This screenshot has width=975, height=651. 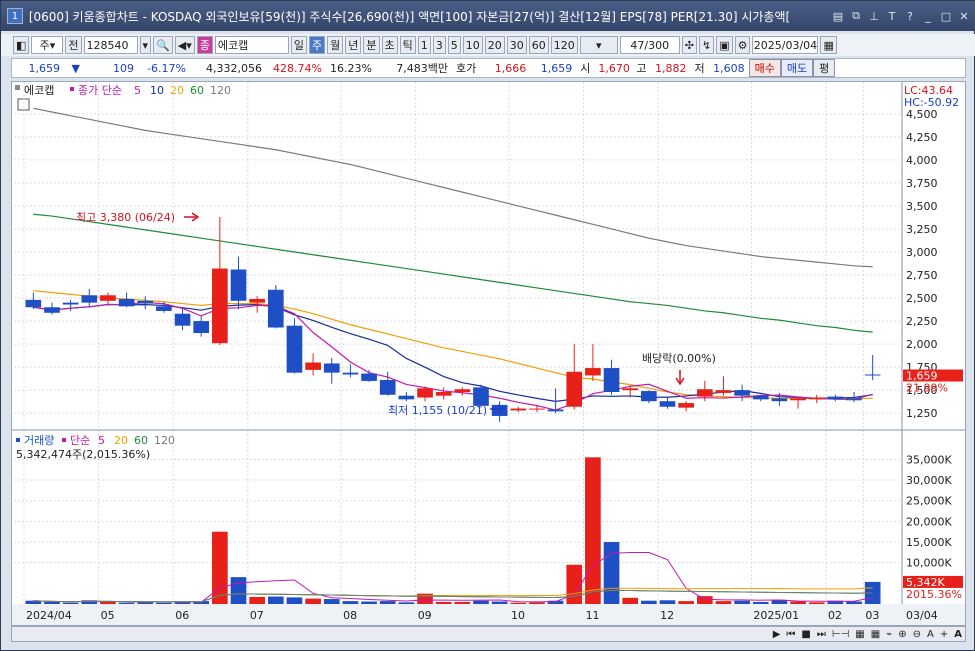 I want to click on pin-icon: ⊥, so click(x=874, y=16).